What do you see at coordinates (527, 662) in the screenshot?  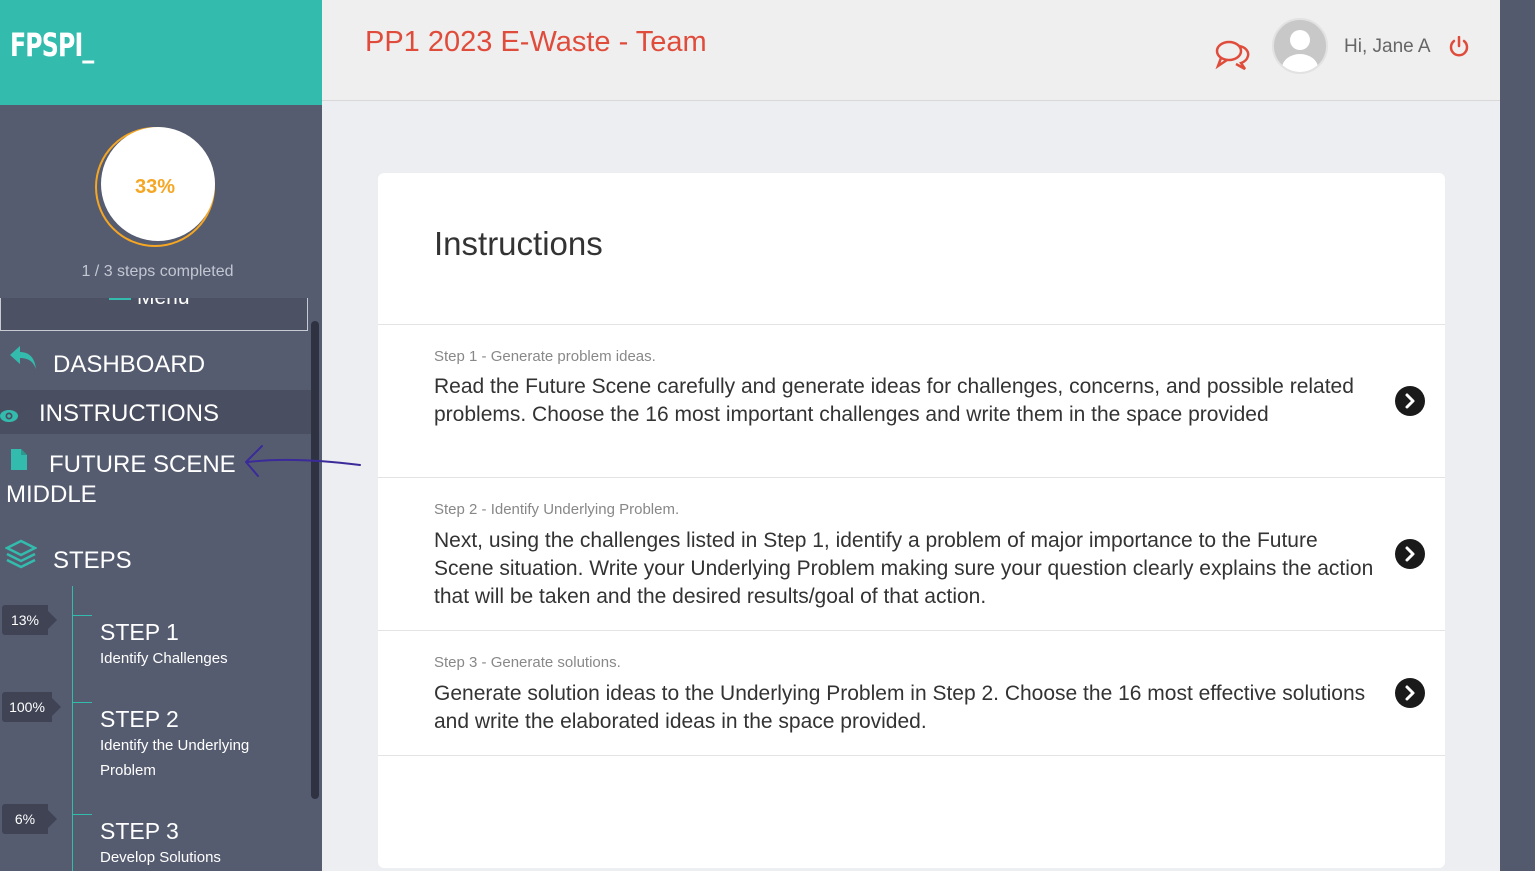 I see `row-label: Step 3 - Generate solutions.` at bounding box center [527, 662].